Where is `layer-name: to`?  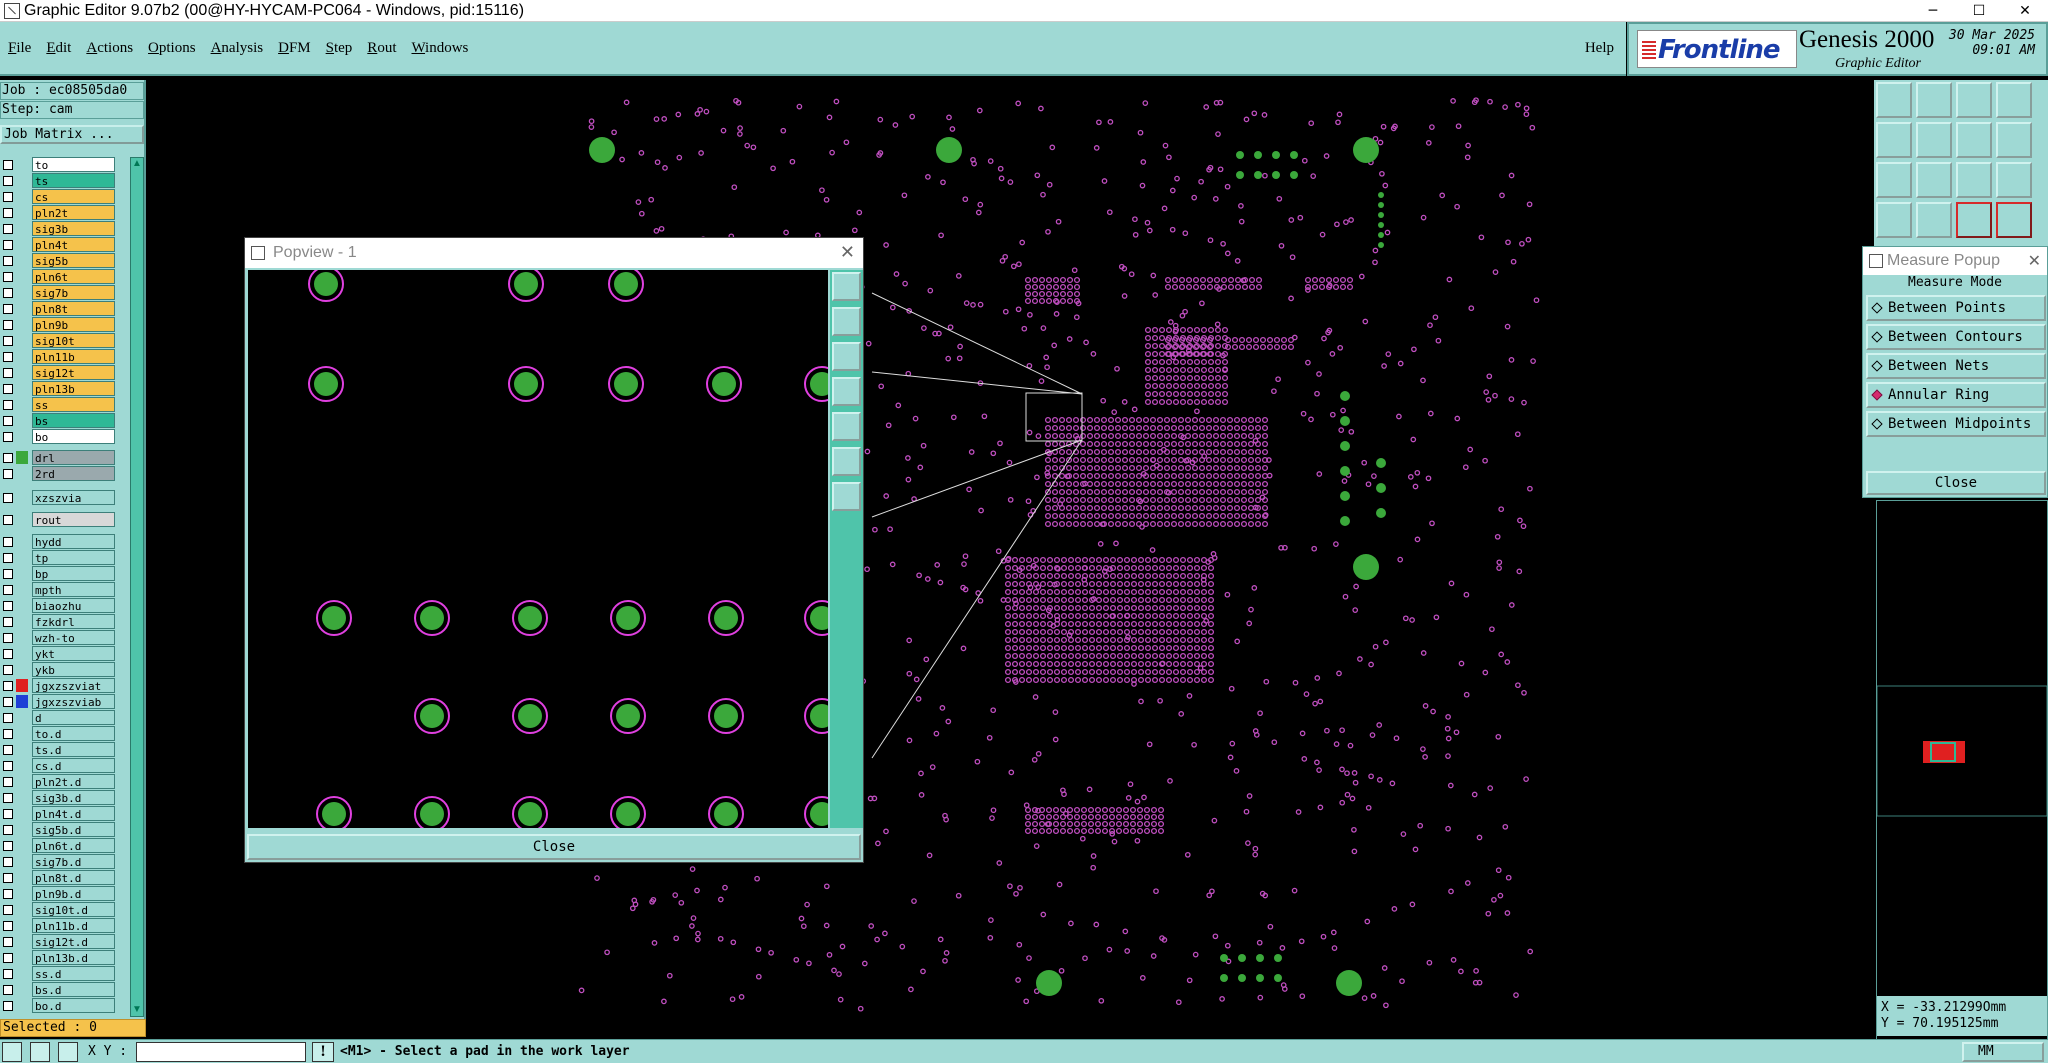 layer-name: to is located at coordinates (73, 164).